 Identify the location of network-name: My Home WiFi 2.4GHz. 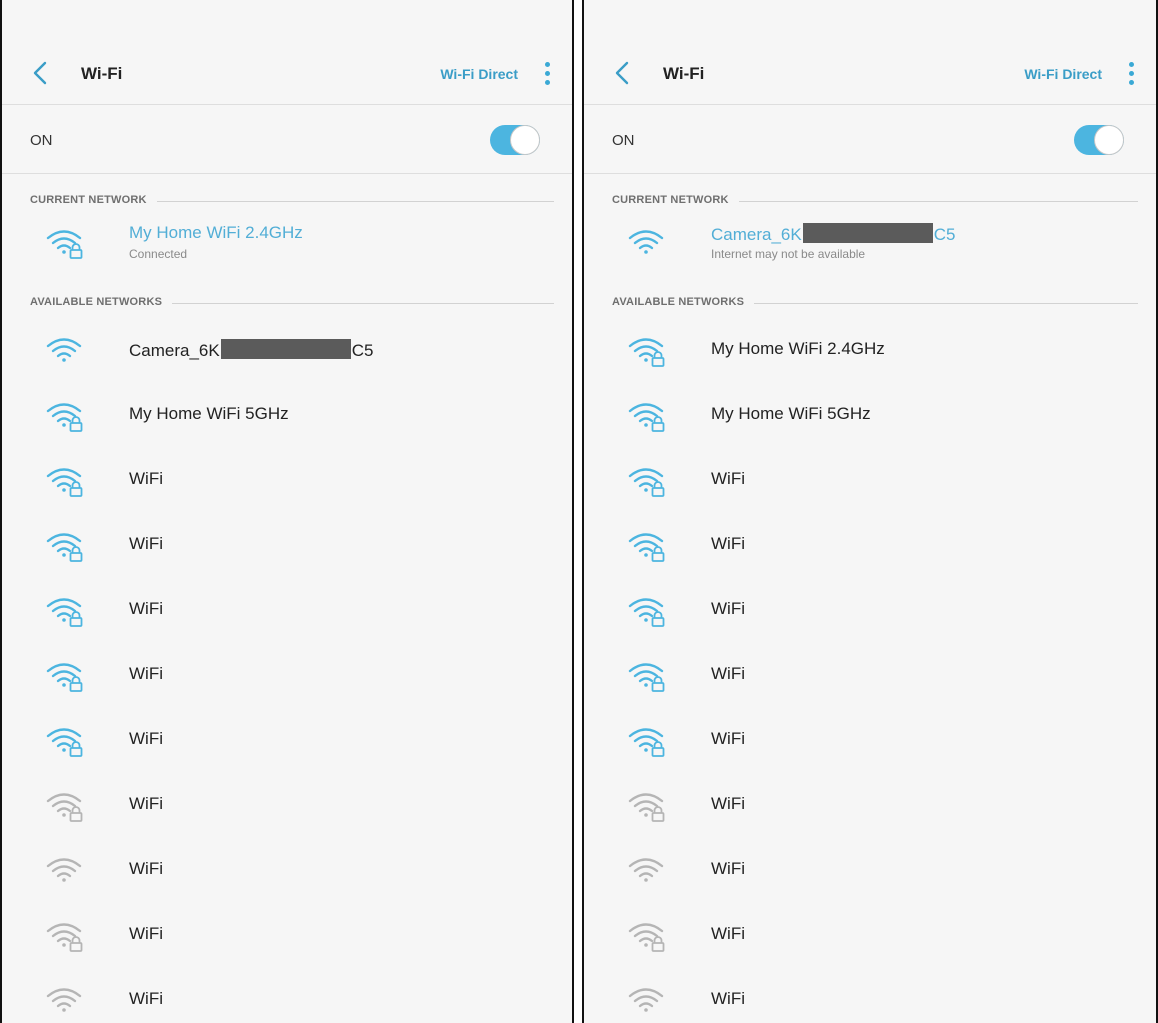
(216, 233).